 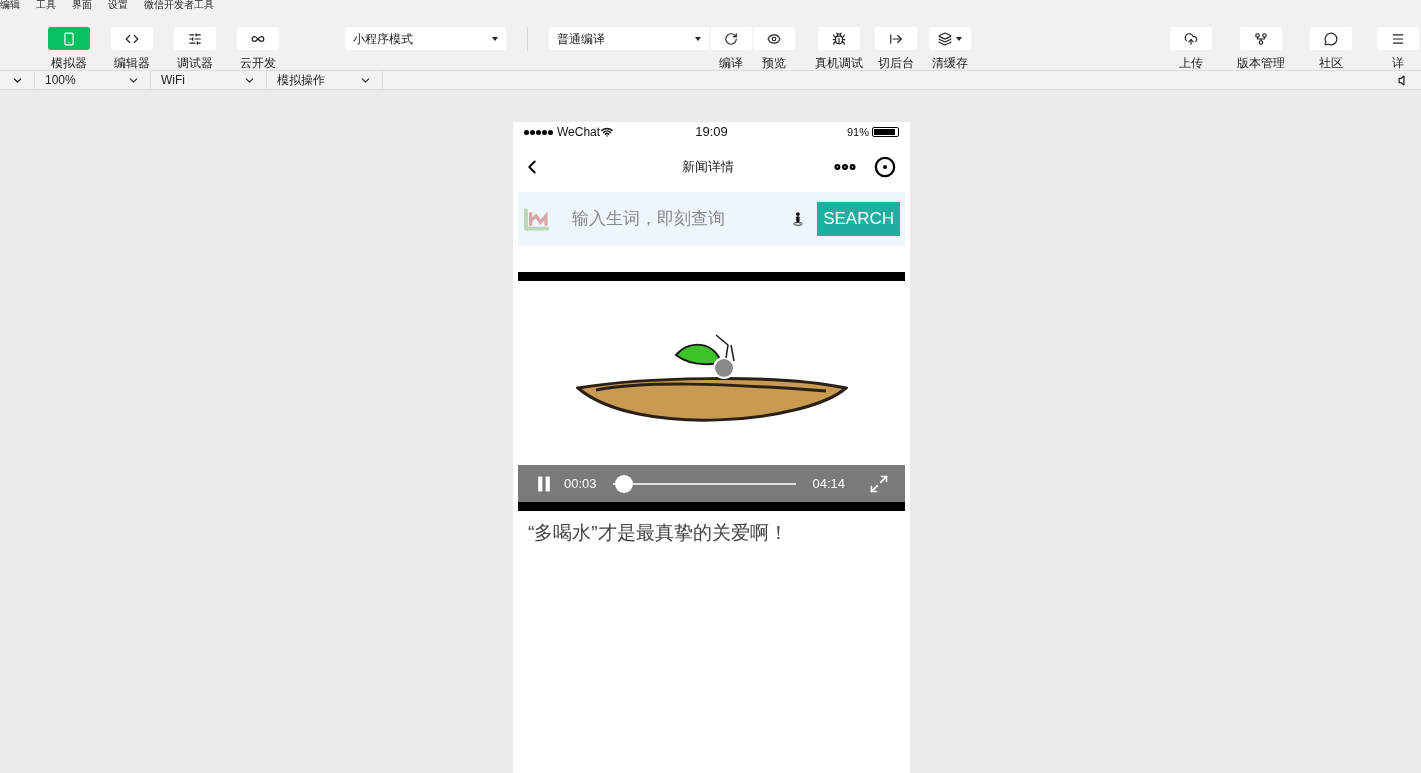 What do you see at coordinates (325, 80) in the screenshot?
I see `sim-dropdown: 模拟操作` at bounding box center [325, 80].